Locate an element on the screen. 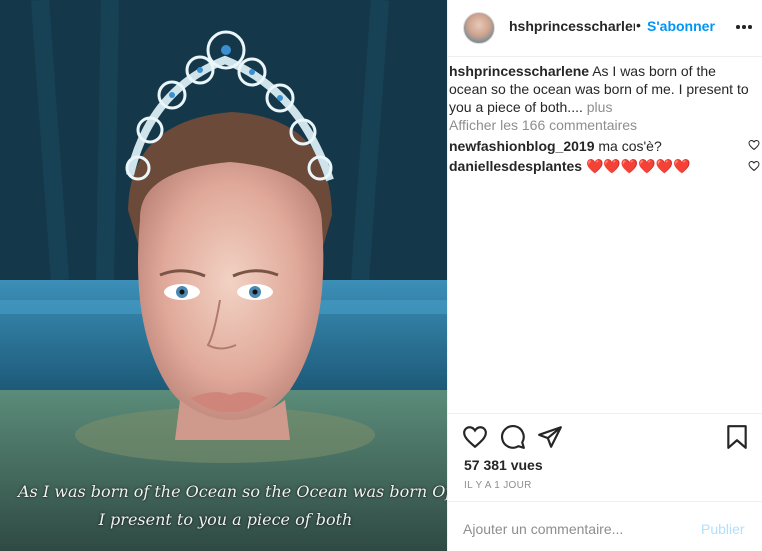 This screenshot has width=762, height=551. bookmark-icon is located at coordinates (737, 437).